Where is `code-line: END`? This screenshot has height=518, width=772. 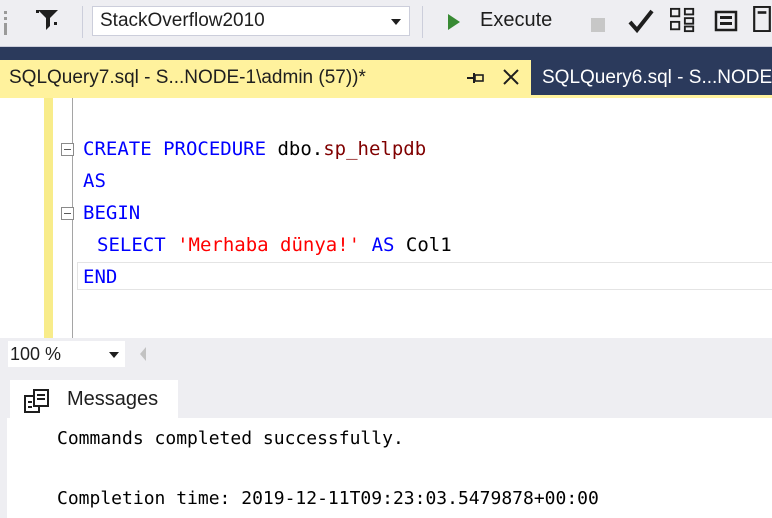
code-line: END is located at coordinates (100, 277).